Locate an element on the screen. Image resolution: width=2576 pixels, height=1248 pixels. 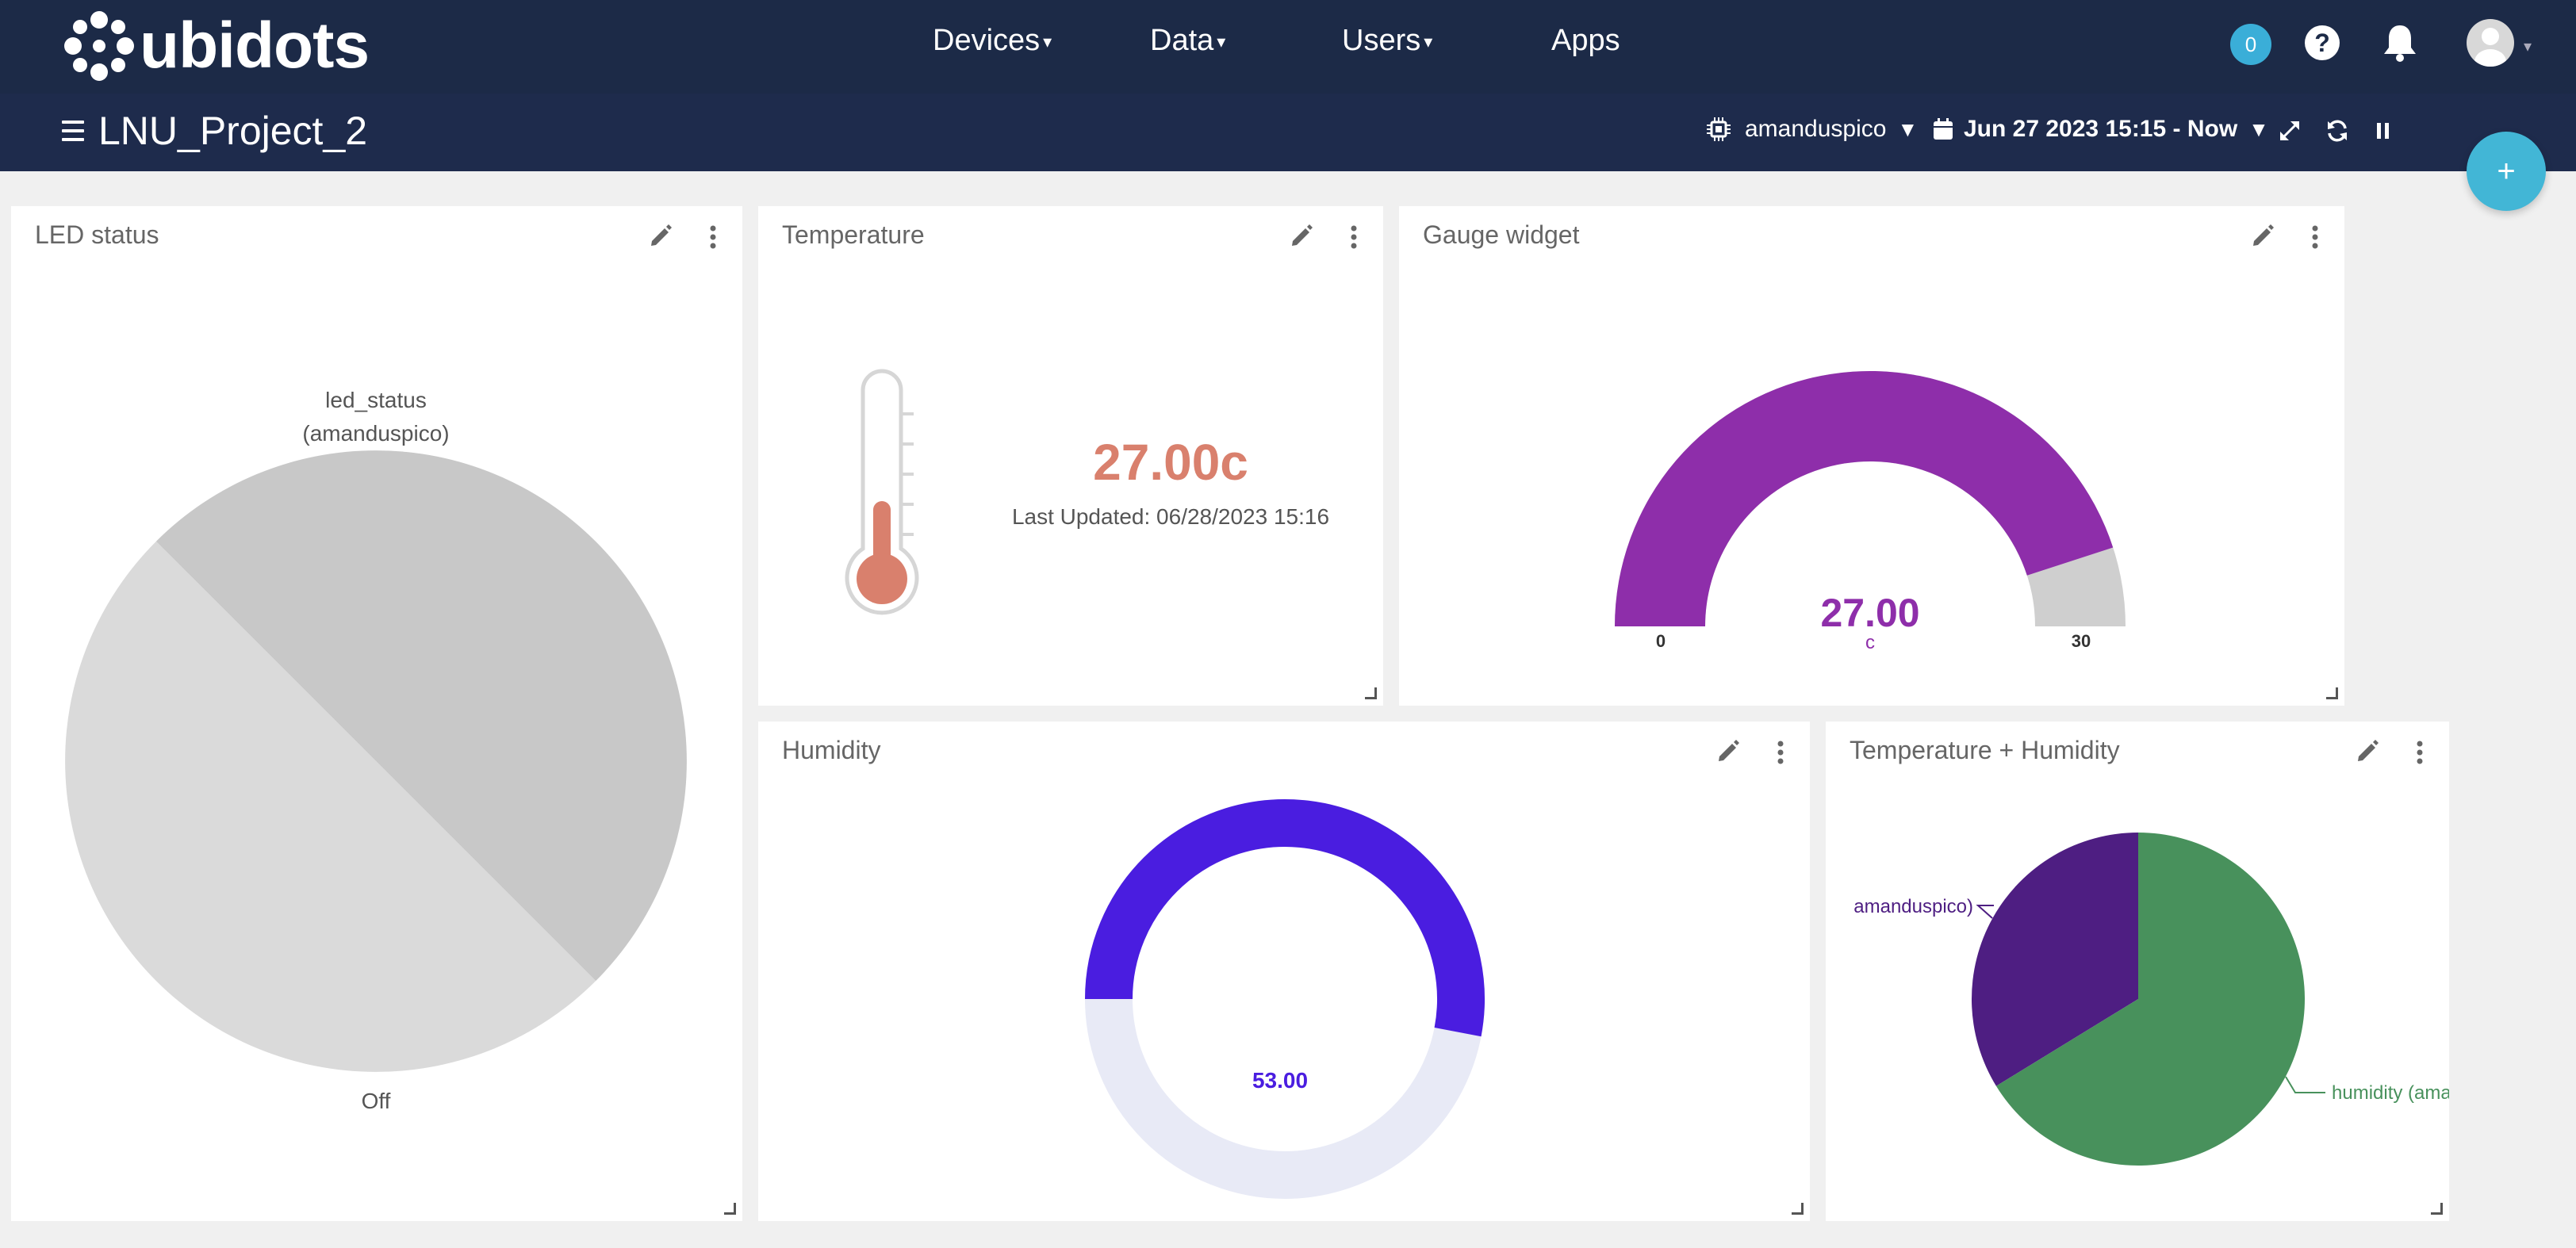
last-updated-text: Last Updated: 06/28/2023 15:16 is located at coordinates (1170, 516).